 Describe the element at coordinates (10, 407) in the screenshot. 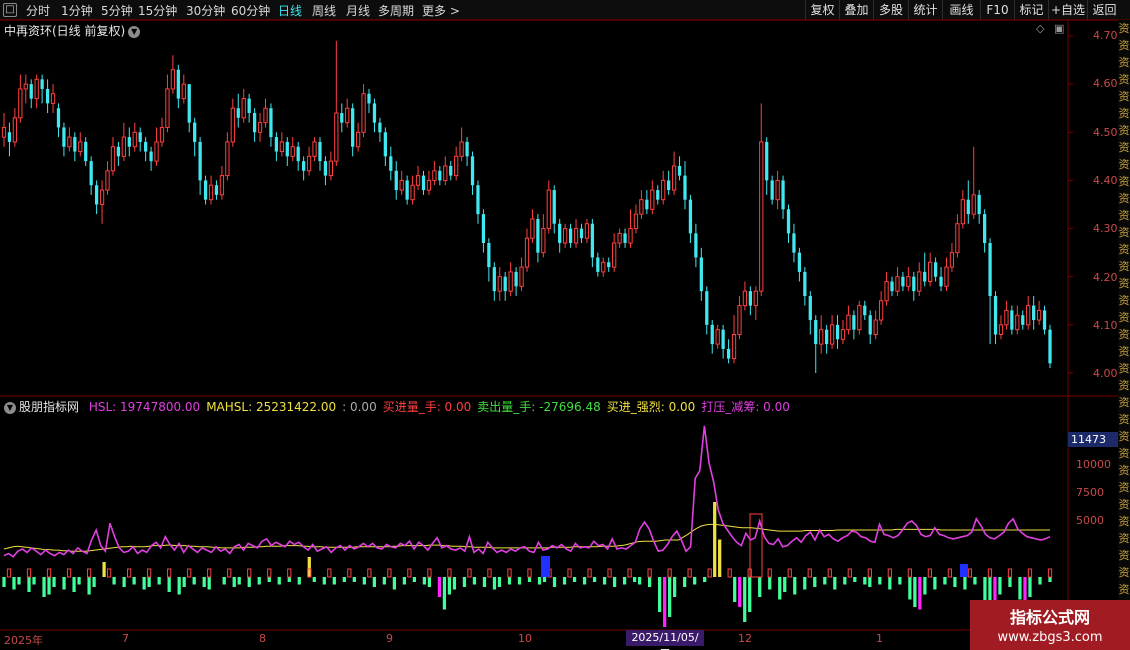

I see `chevron-down-icon: ▼` at that location.